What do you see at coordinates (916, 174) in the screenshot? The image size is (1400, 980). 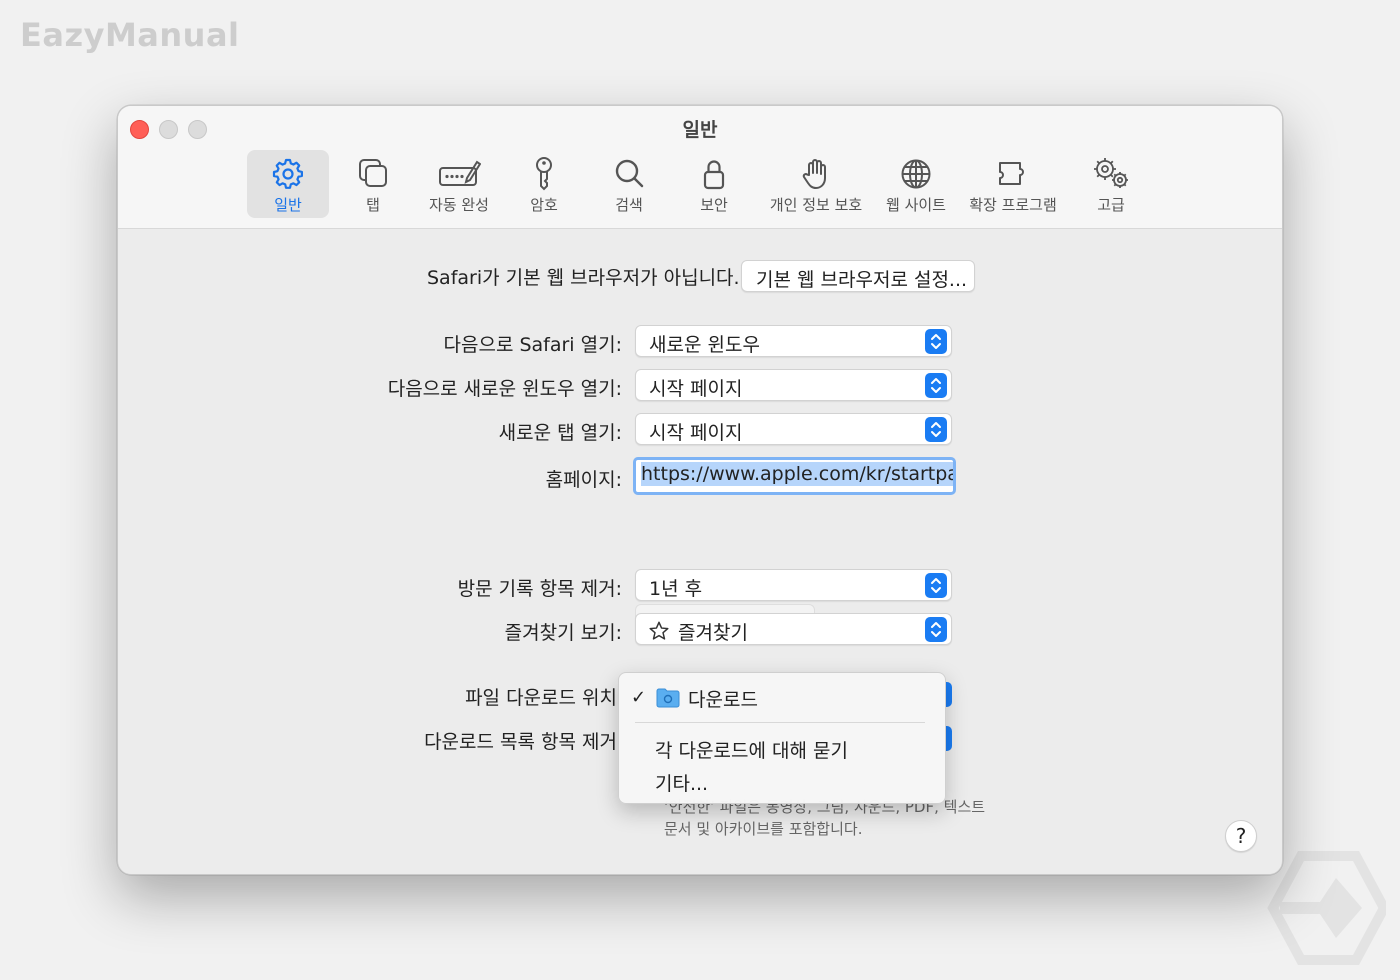 I see `globe-icon` at bounding box center [916, 174].